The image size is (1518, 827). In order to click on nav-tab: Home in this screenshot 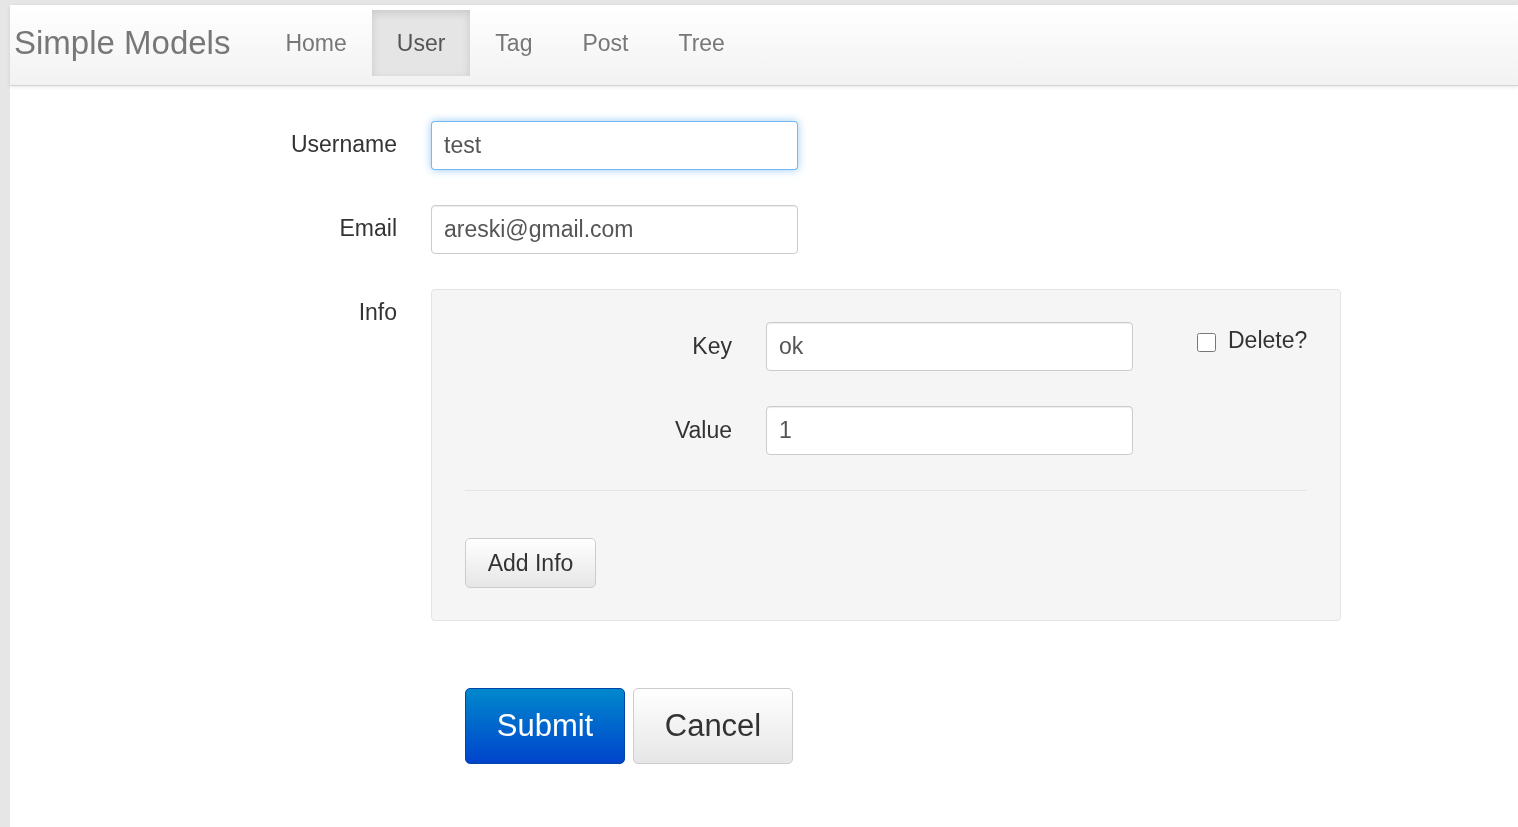, I will do `click(316, 43)`.